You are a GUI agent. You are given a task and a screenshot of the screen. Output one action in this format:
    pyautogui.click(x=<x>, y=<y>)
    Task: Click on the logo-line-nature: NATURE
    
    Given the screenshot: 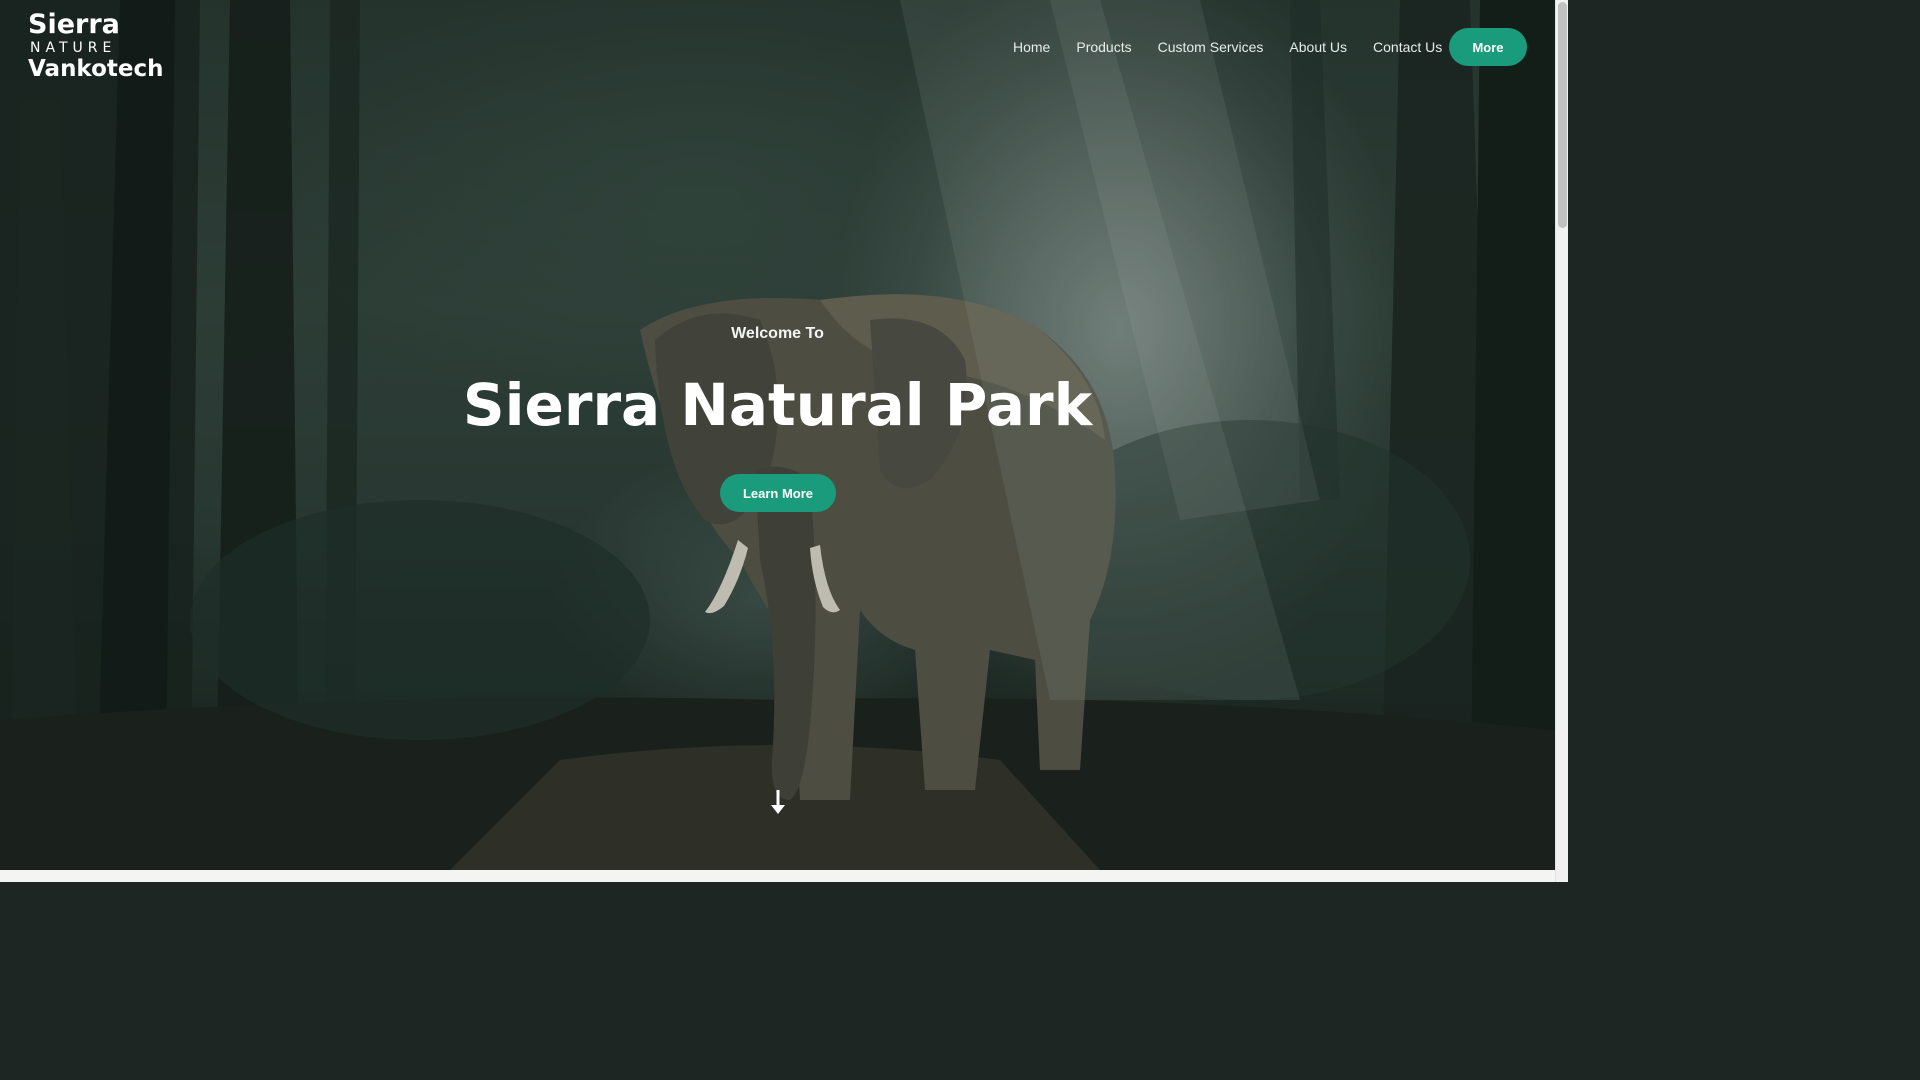 What is the action you would take?
    pyautogui.click(x=73, y=48)
    